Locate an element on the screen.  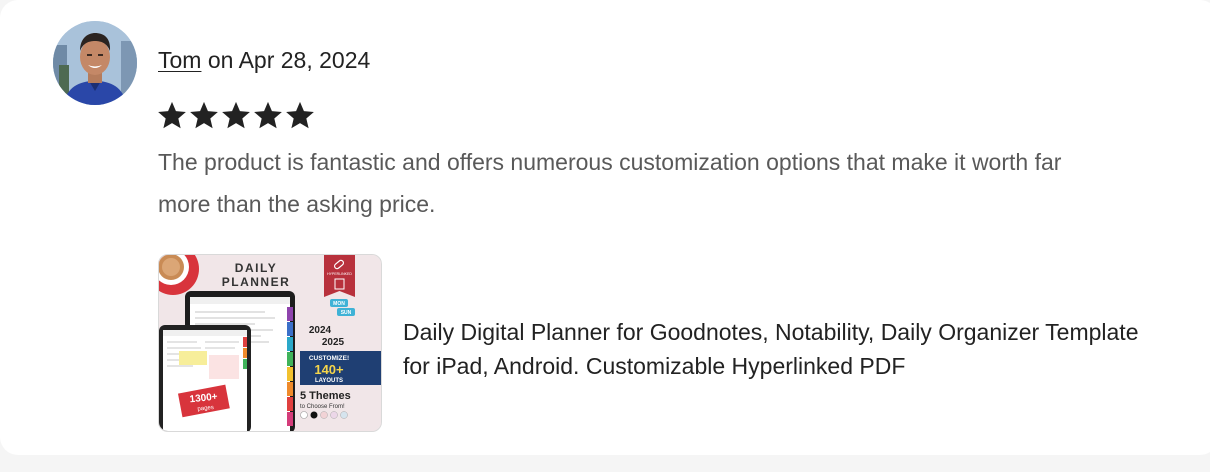
tag-sun: SUN is located at coordinates (346, 313).